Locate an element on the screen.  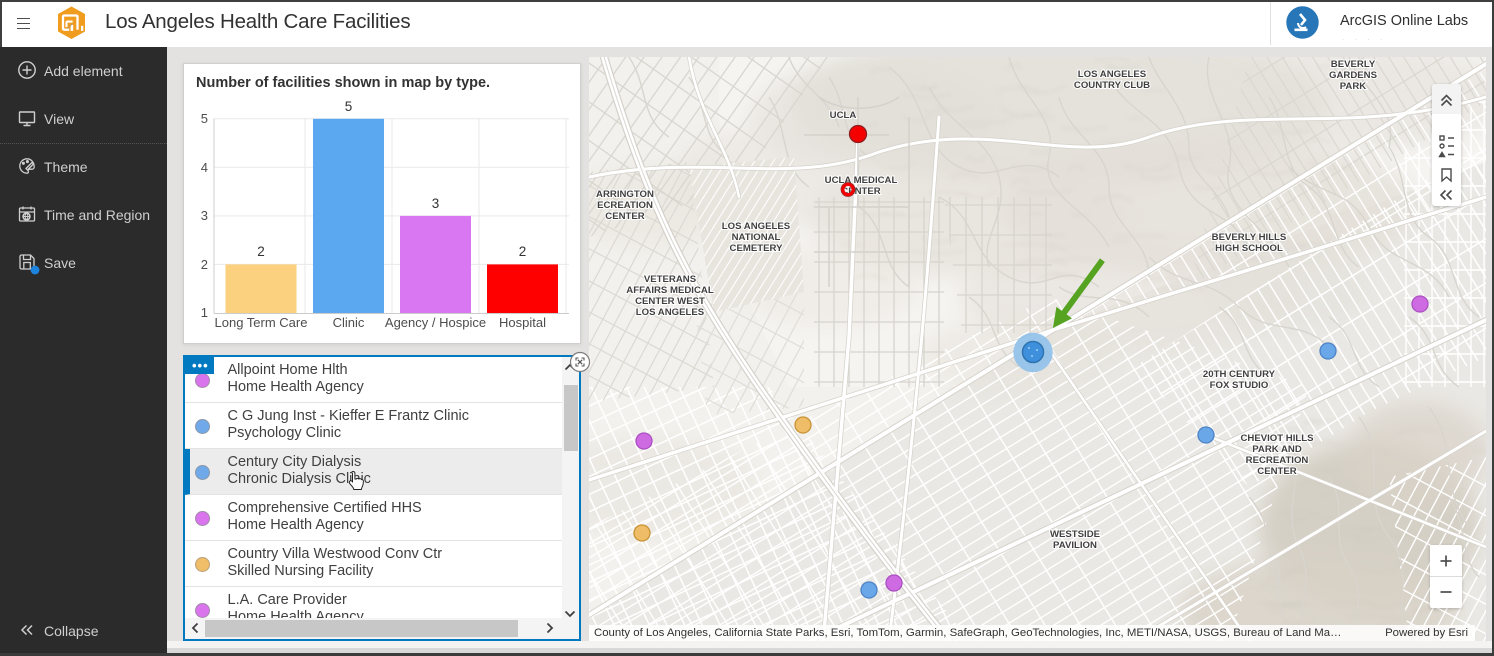
svg-text: AFFAIRS MEDICAL is located at coordinates (670, 290).